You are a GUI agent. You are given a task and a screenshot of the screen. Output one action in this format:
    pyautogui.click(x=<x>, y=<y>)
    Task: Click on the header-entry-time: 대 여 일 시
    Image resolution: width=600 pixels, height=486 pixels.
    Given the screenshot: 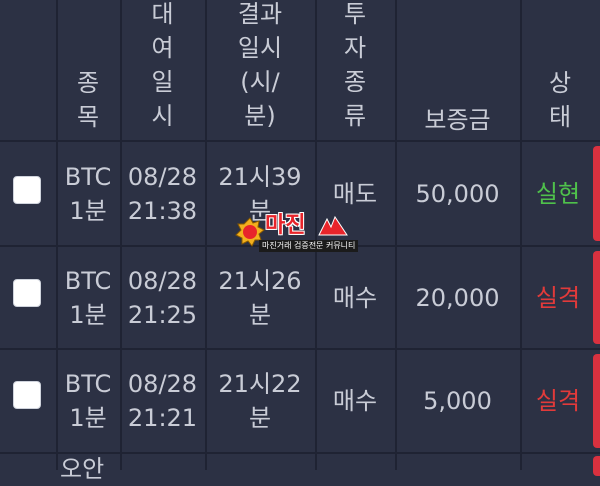 What is the action you would take?
    pyautogui.click(x=162, y=70)
    